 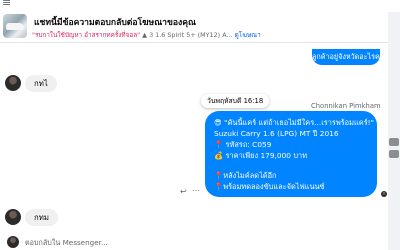 I want to click on message-line: 💰 ราคาเพียง 179,000 บาท, so click(x=261, y=155).